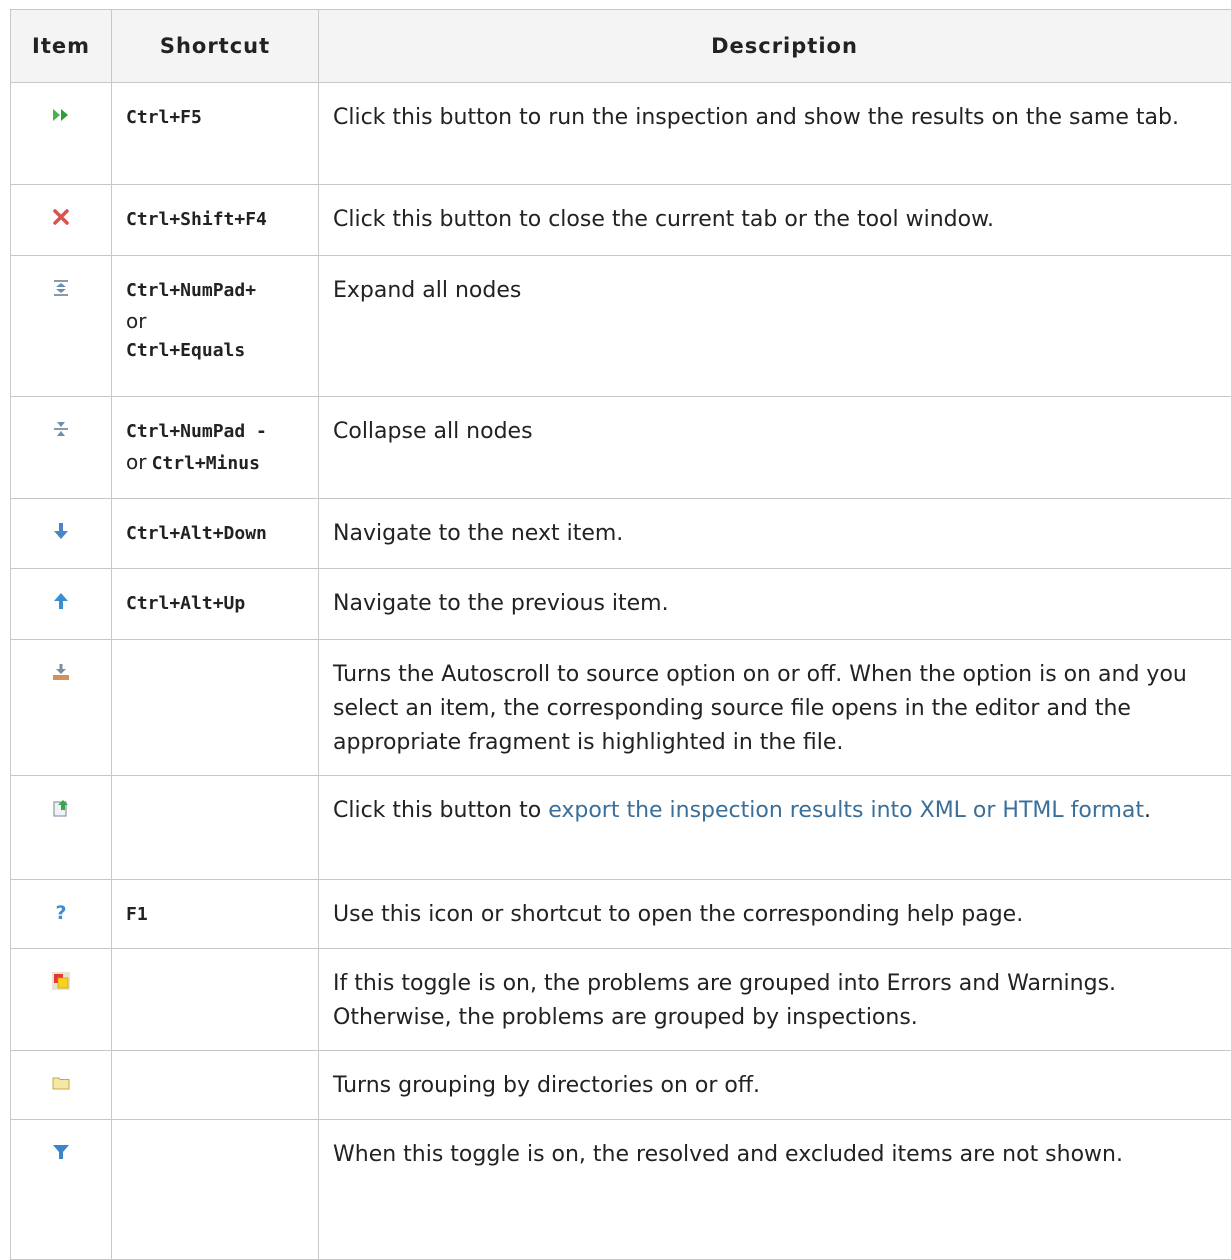  I want to click on description-text: Expand all nodes, so click(775, 326).